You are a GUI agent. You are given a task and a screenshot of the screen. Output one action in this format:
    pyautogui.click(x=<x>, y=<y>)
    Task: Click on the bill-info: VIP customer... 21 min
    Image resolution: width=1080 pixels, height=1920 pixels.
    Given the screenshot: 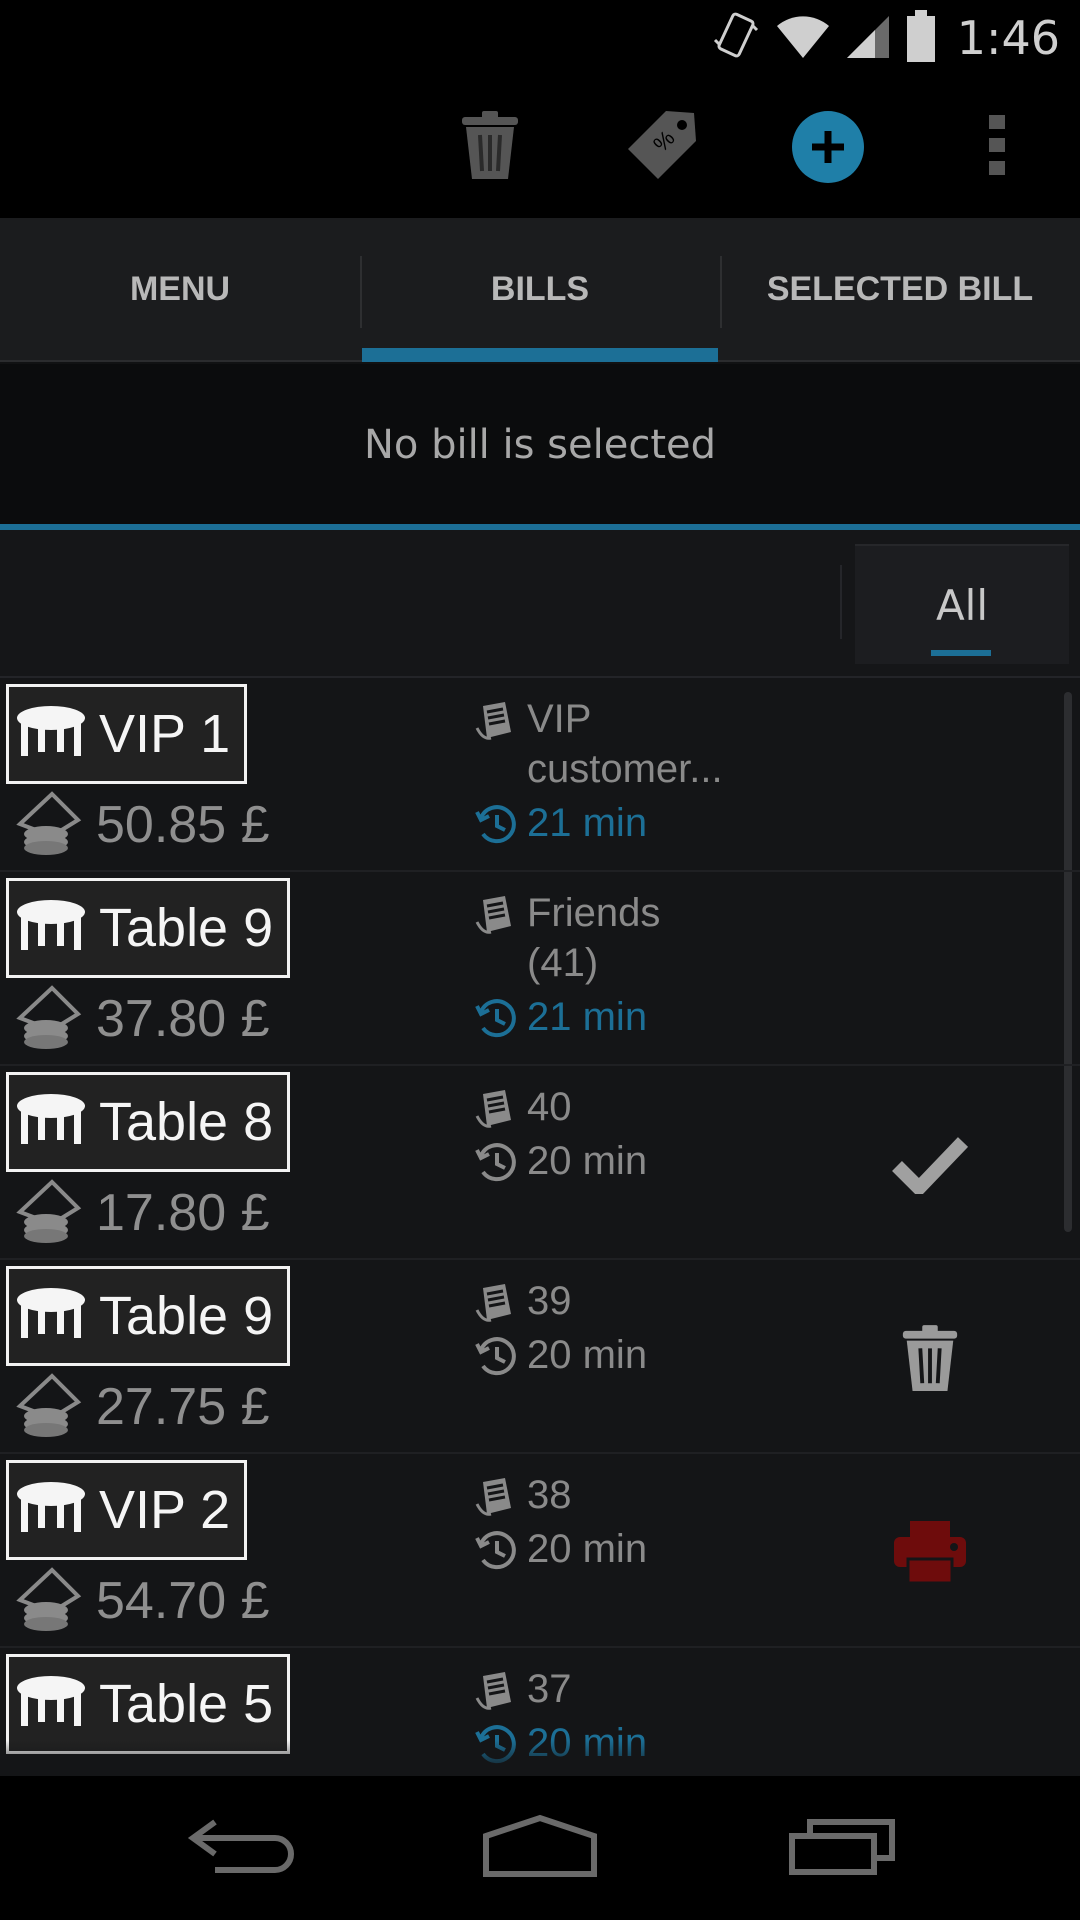 What is the action you would take?
    pyautogui.click(x=599, y=771)
    